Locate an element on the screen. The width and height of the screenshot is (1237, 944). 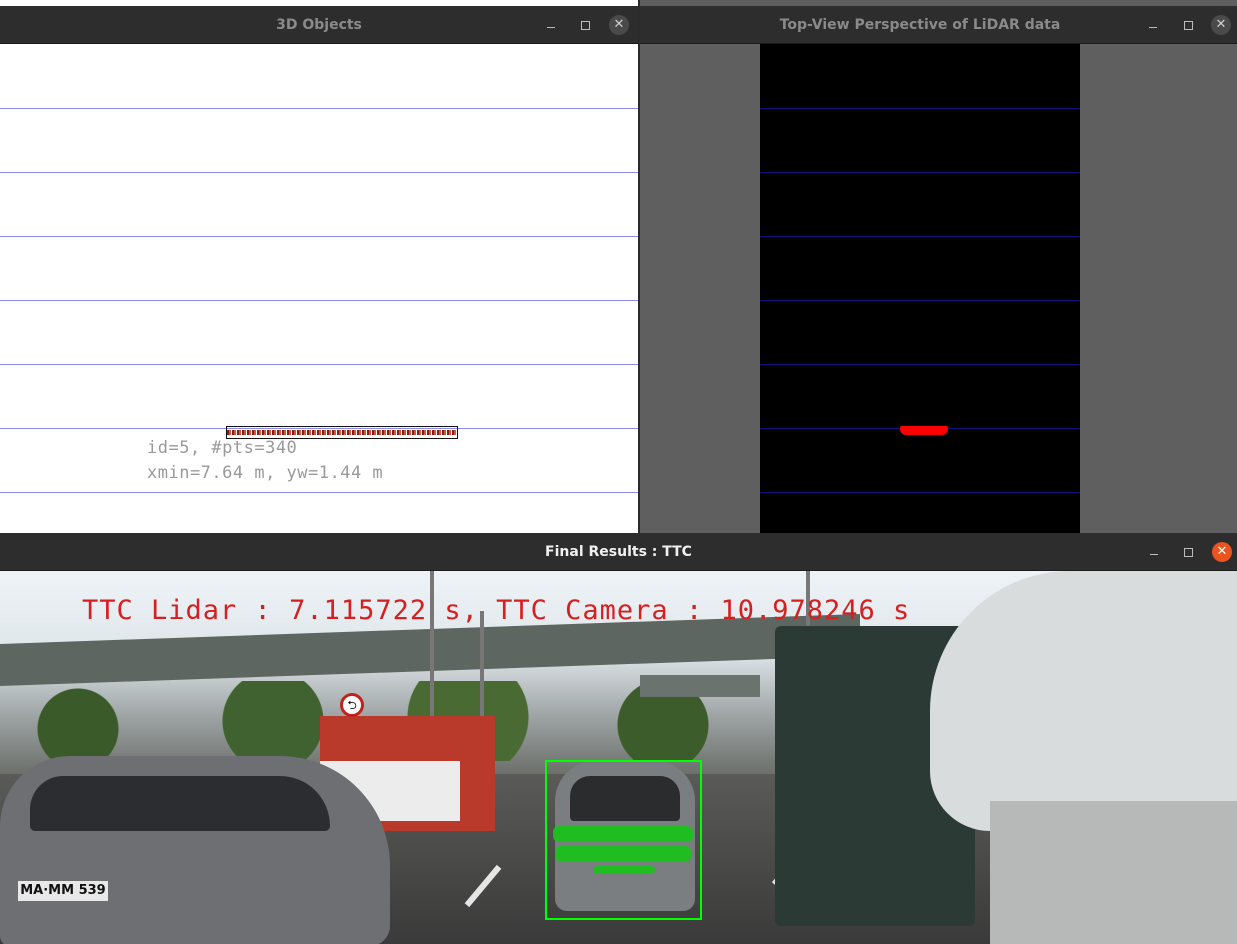
distant-bridge is located at coordinates (700, 686).